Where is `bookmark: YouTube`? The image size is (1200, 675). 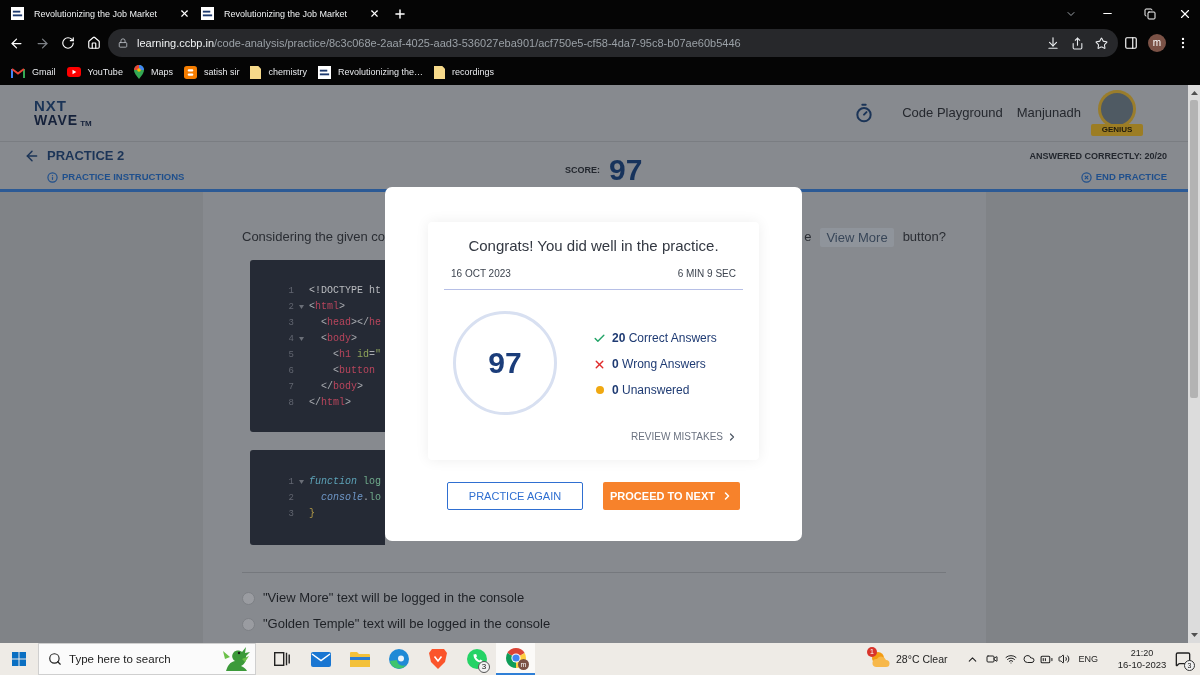 bookmark: YouTube is located at coordinates (94, 72).